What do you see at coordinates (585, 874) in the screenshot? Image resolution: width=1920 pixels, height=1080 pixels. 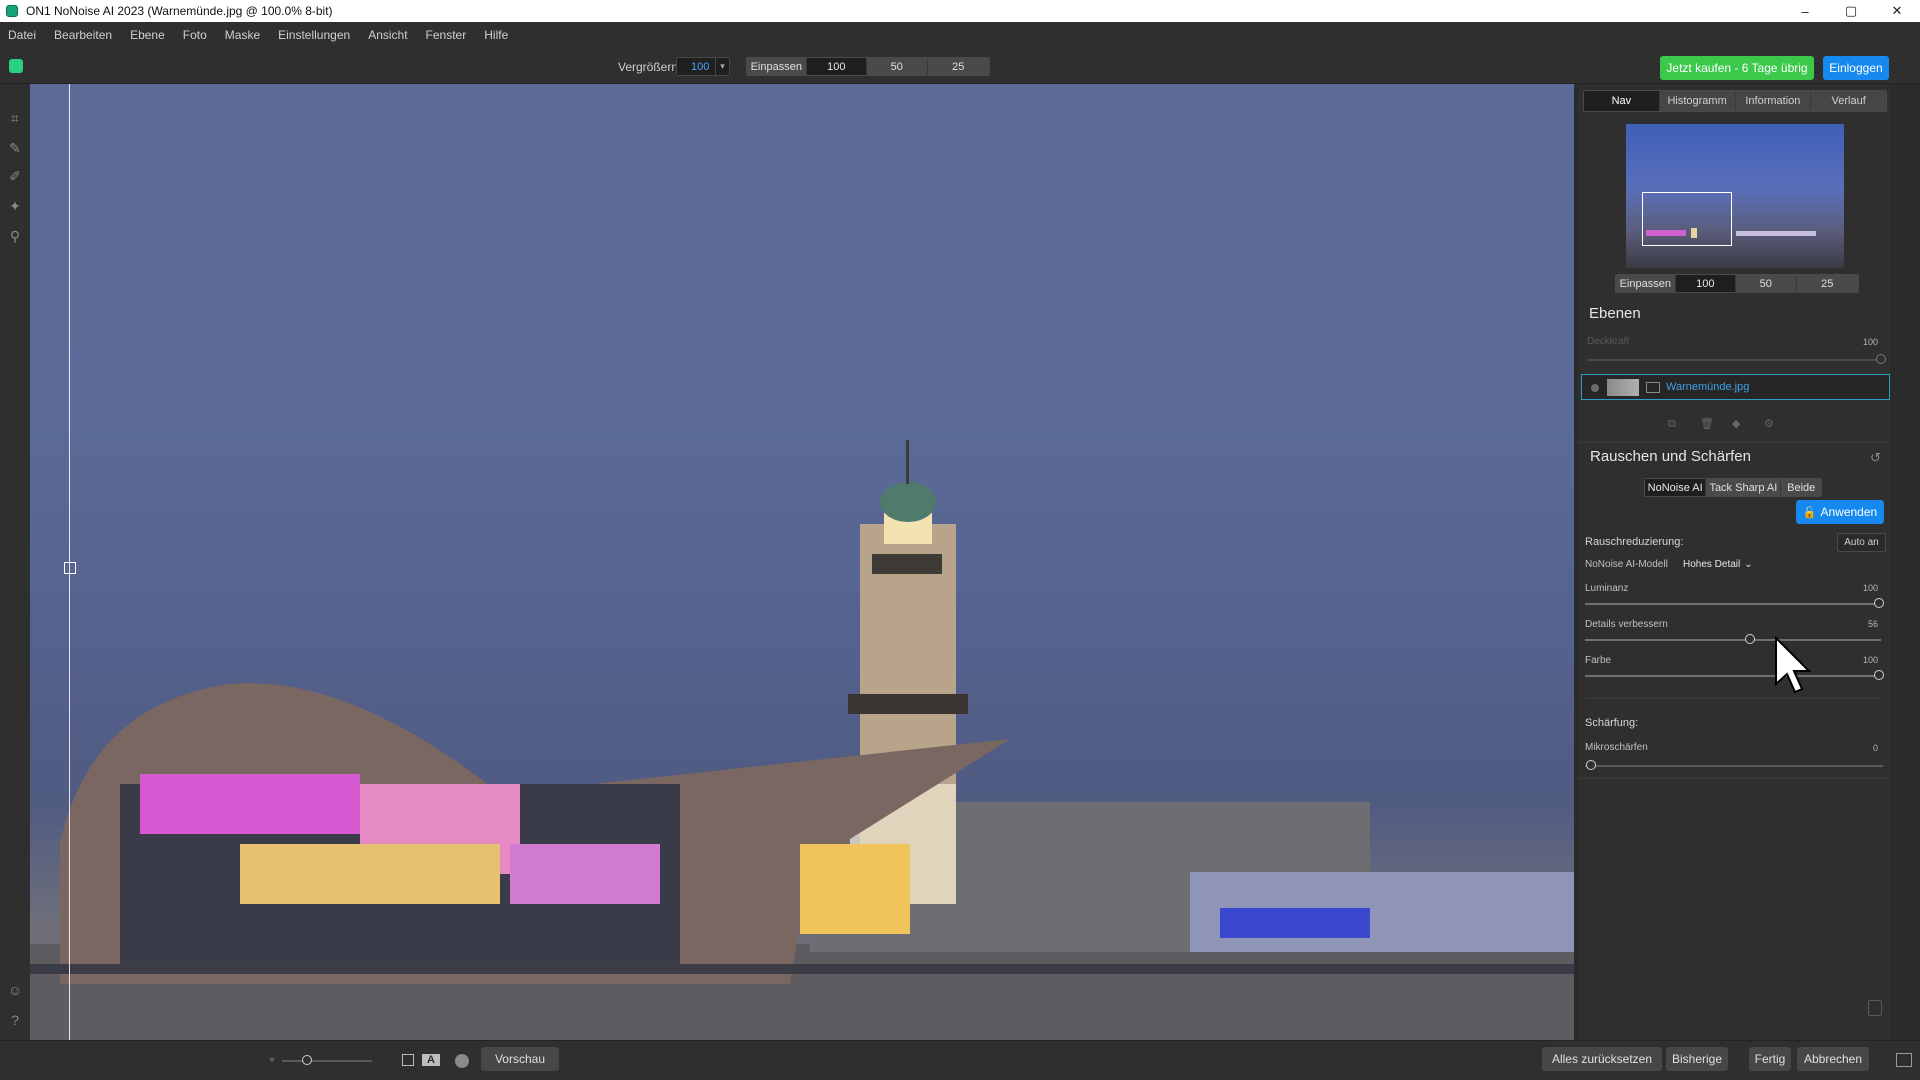 I see `violet-windows` at bounding box center [585, 874].